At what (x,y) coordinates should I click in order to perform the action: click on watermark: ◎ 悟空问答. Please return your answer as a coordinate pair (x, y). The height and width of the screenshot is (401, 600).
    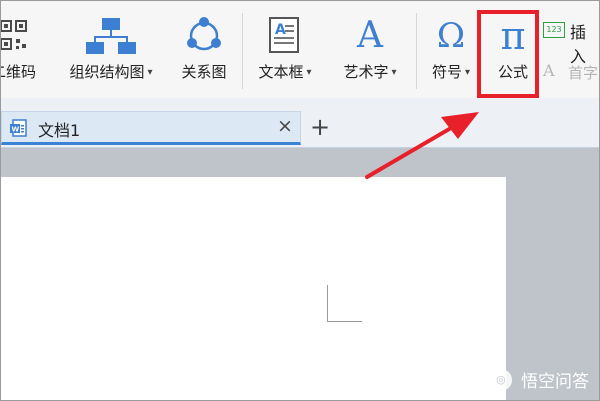
    Looking at the image, I should click on (539, 379).